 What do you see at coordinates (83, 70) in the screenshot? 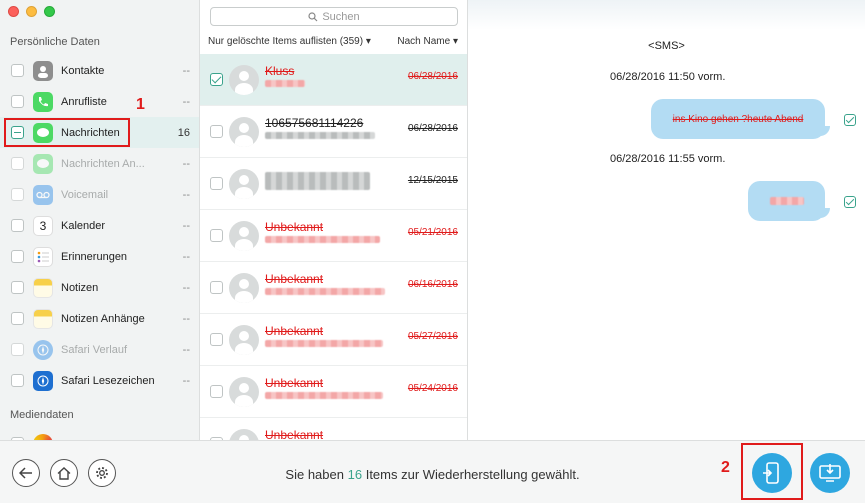
I see `sidebar-item-label: Kontakte` at bounding box center [83, 70].